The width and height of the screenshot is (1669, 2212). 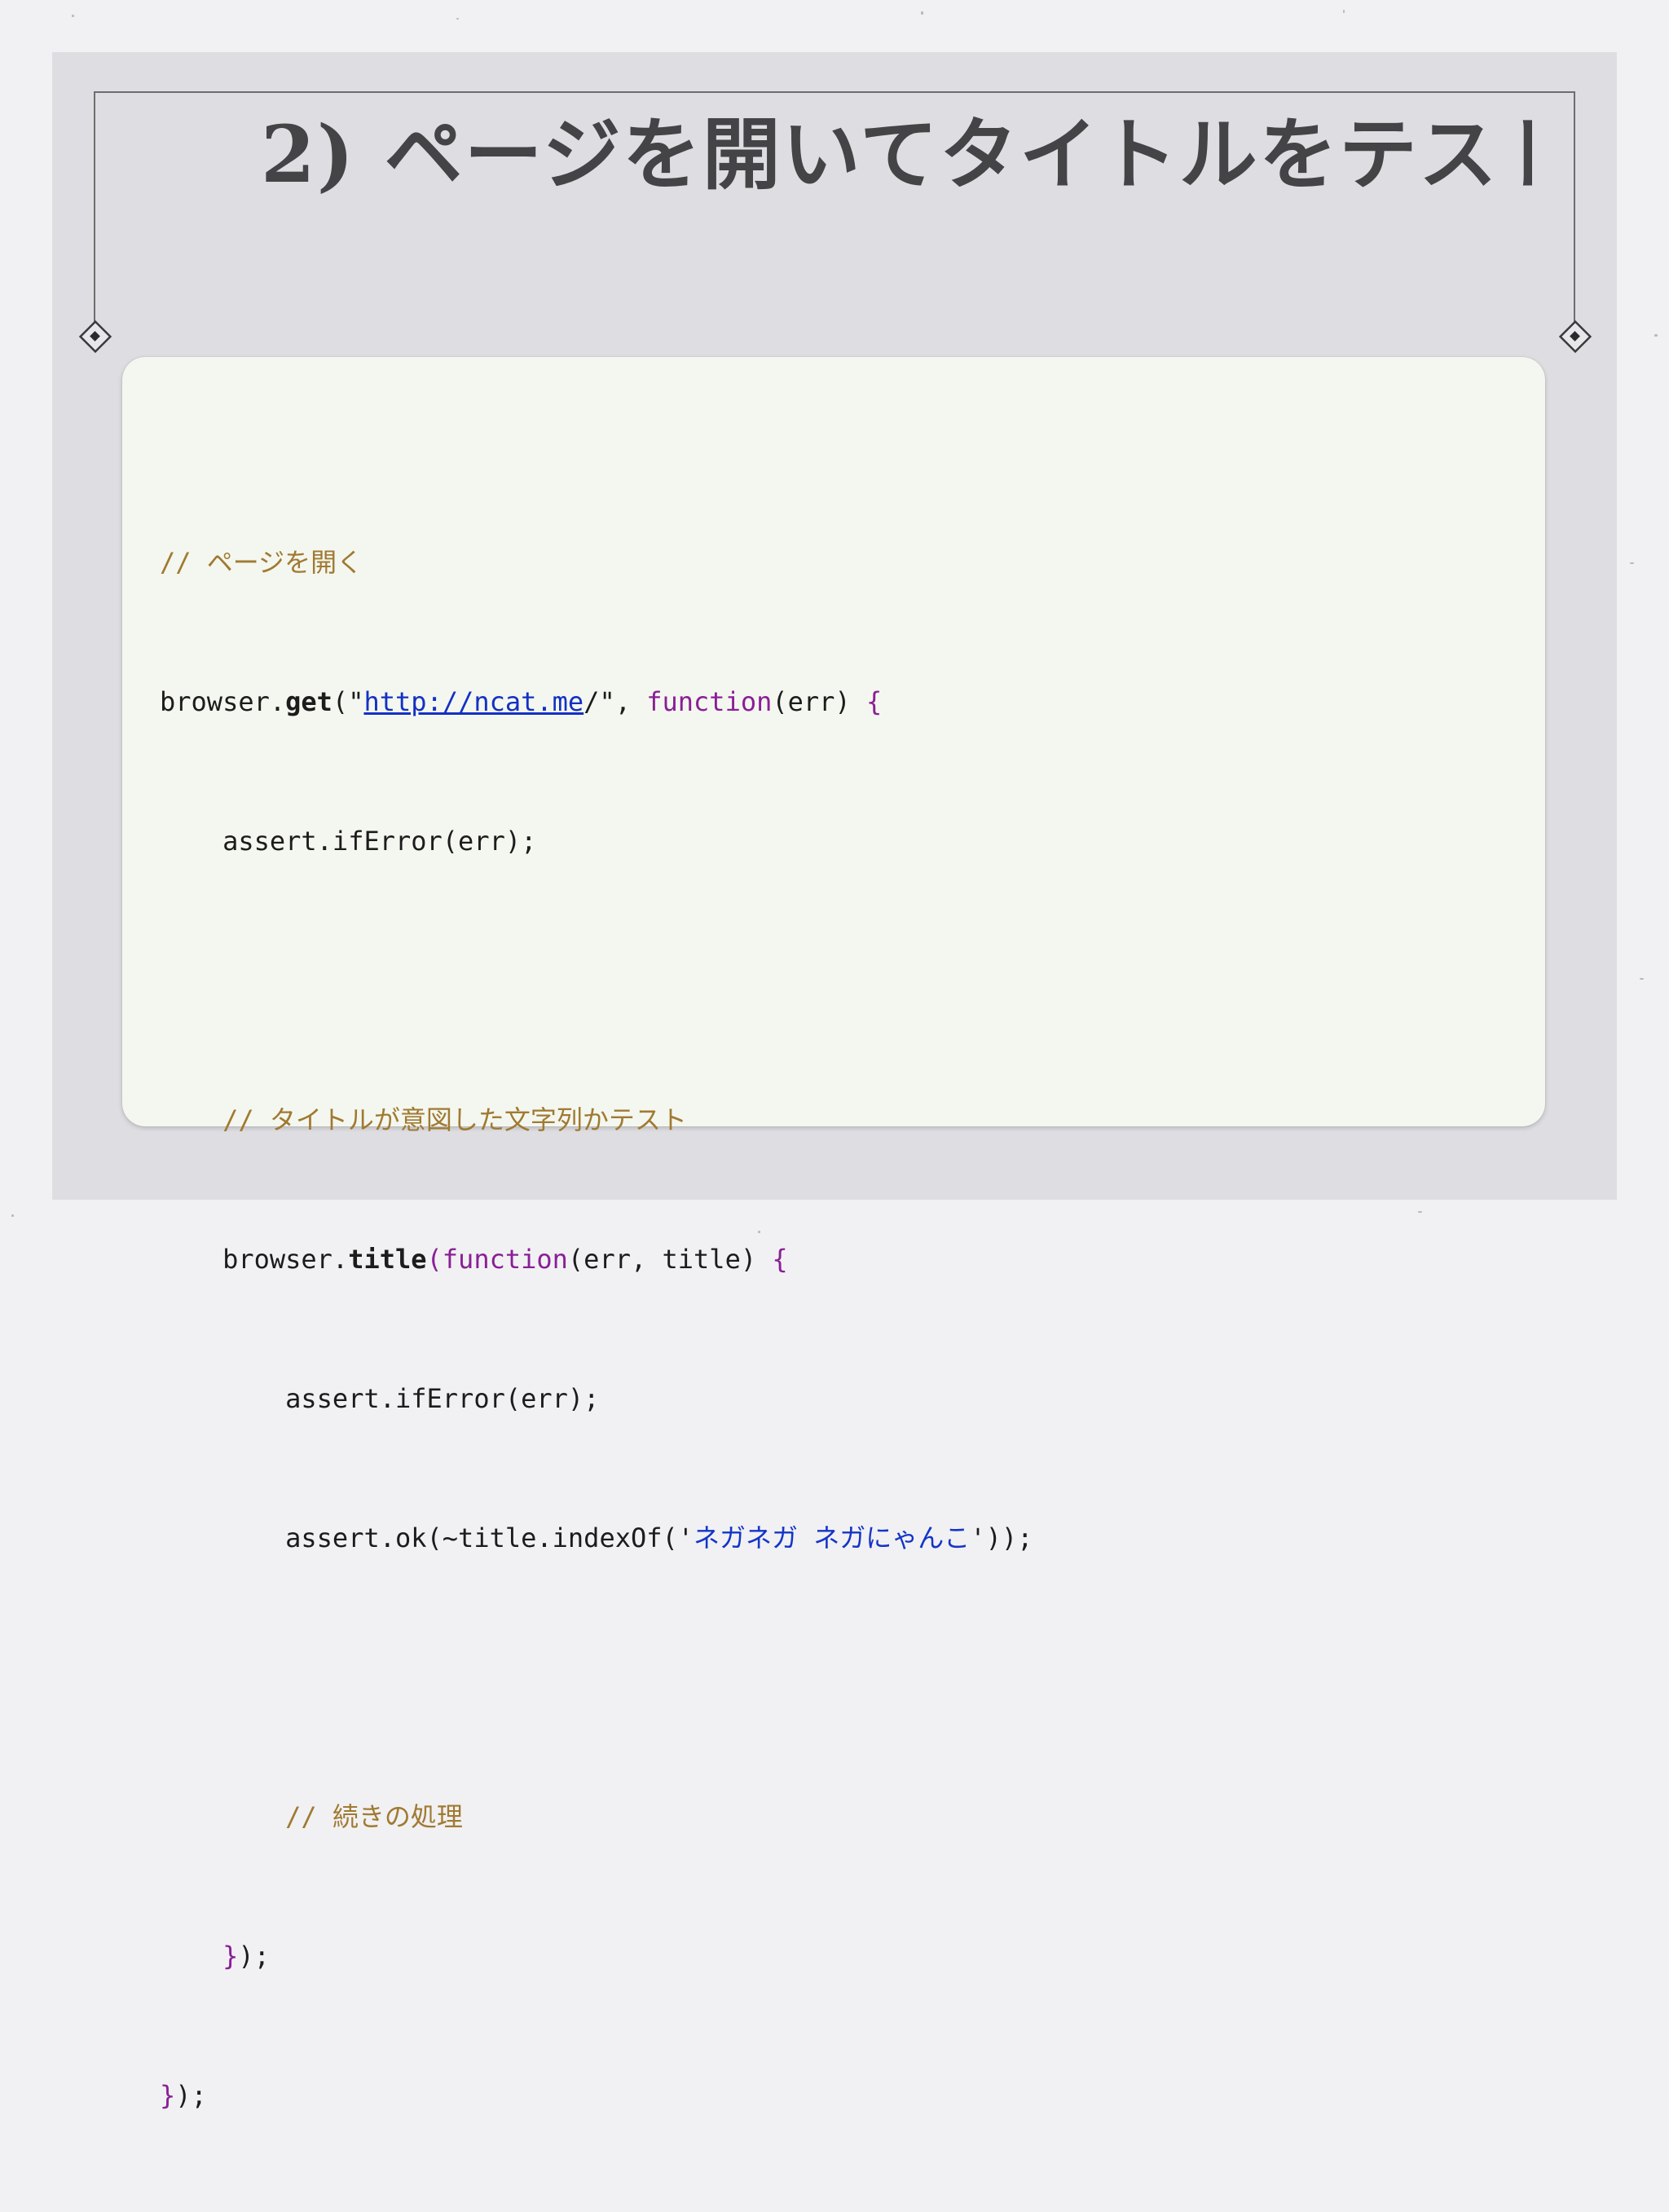 What do you see at coordinates (435, 1260) in the screenshot?
I see `code-paren: (` at bounding box center [435, 1260].